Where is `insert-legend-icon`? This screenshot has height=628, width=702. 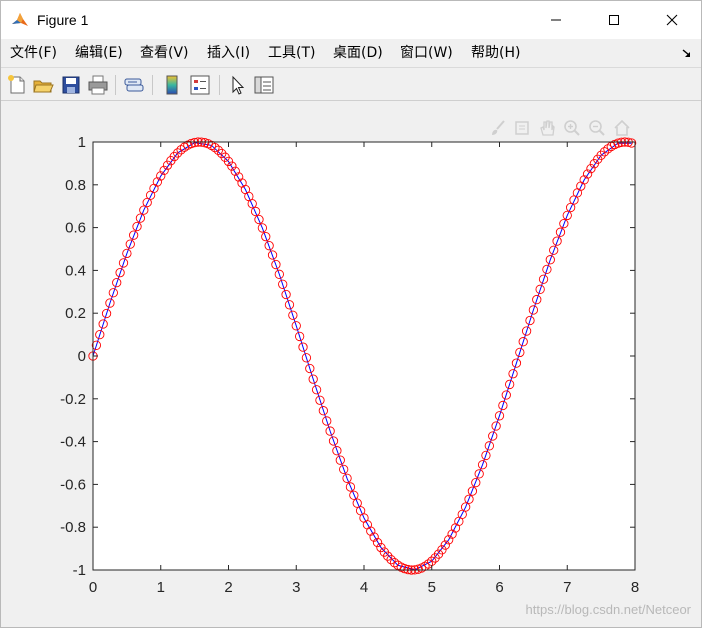 insert-legend-icon is located at coordinates (200, 85).